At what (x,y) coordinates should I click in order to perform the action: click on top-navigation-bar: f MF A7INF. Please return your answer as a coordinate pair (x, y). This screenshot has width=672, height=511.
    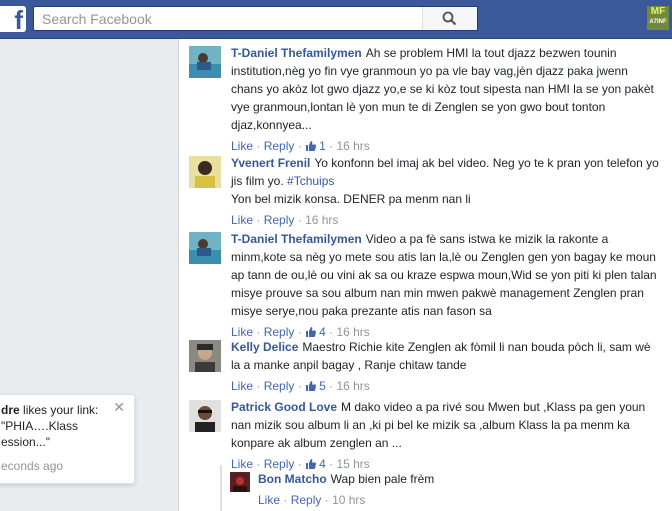
    Looking at the image, I should click on (336, 19).